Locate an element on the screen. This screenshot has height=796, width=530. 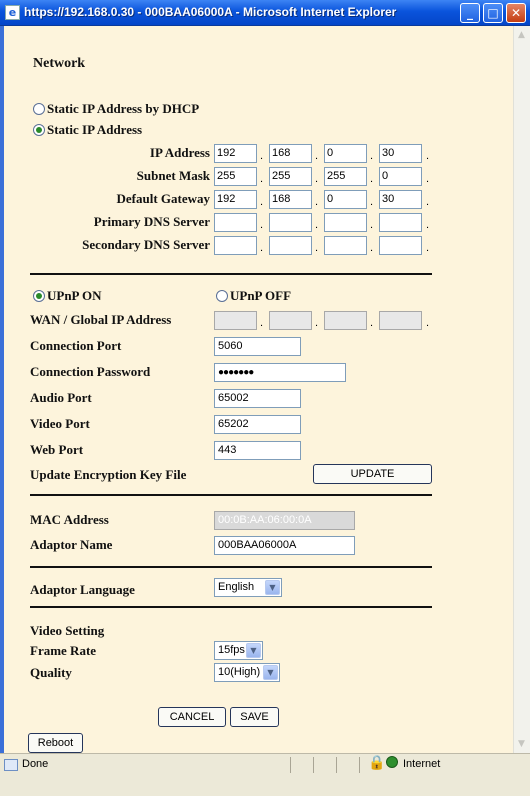
adaptor-name-input: 000BAA06000A is located at coordinates (284, 545).